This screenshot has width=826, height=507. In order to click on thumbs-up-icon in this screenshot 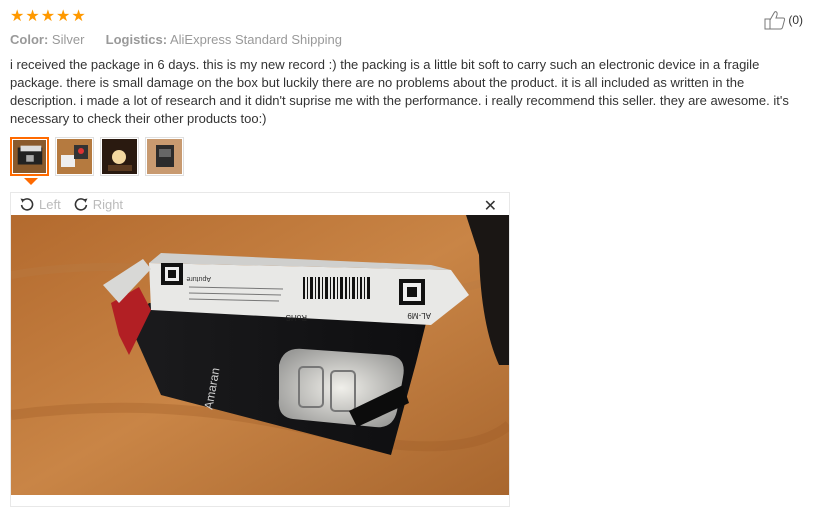, I will do `click(775, 20)`.